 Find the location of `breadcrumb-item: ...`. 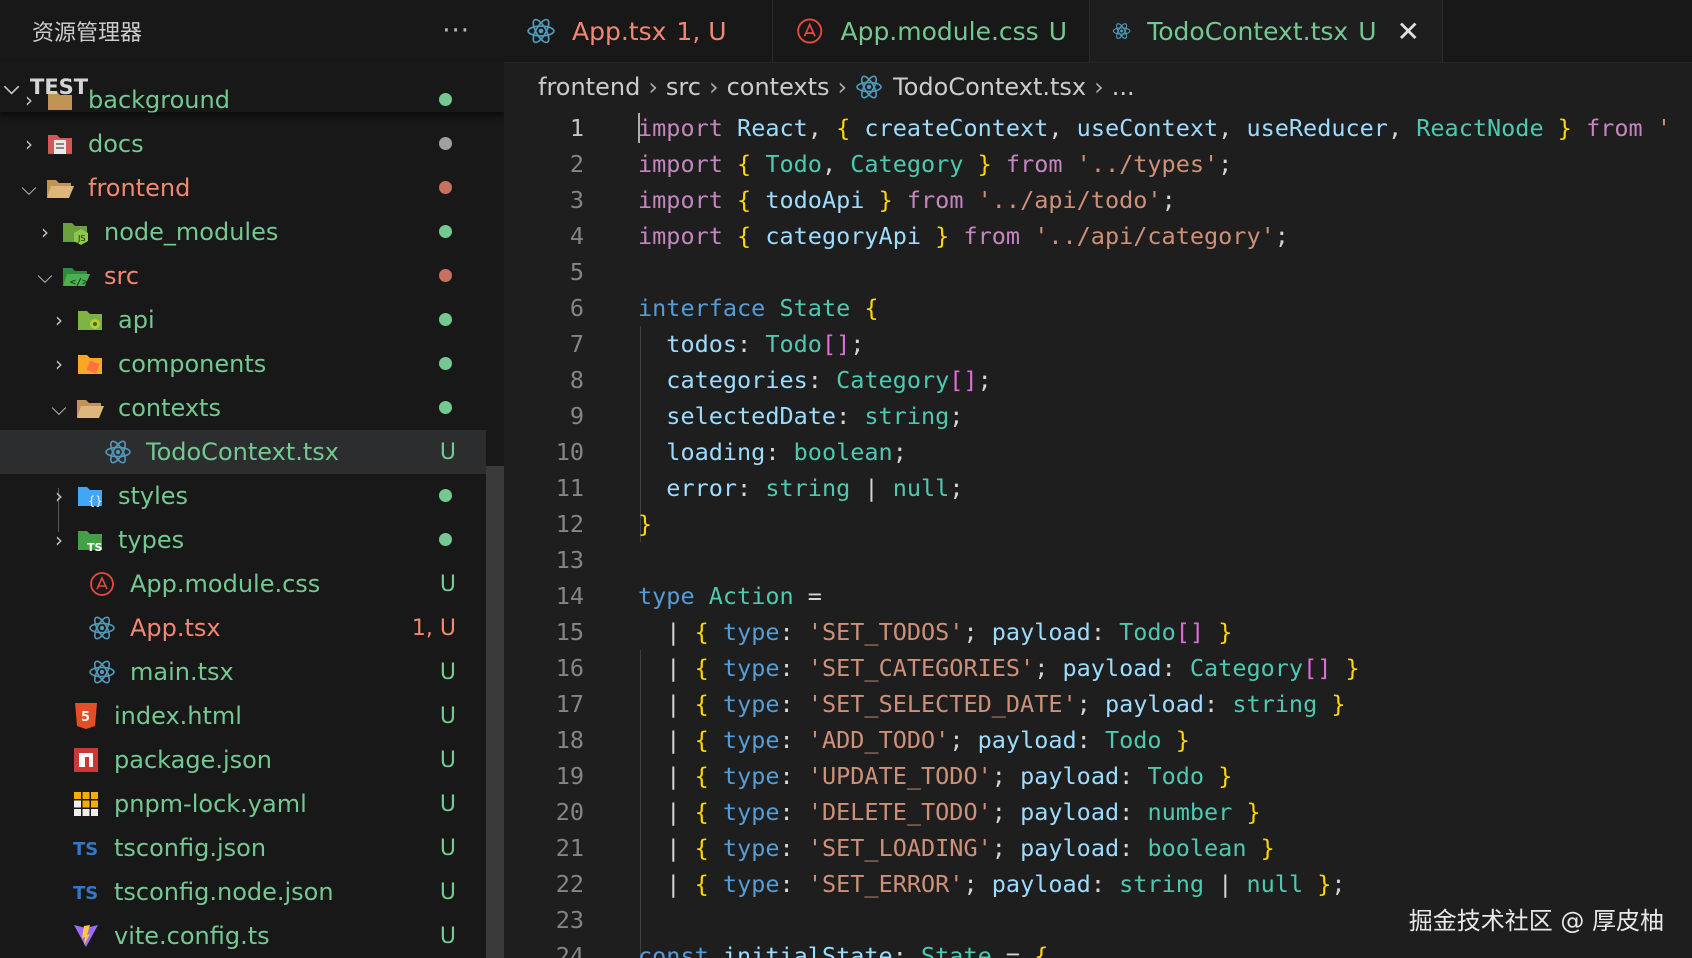

breadcrumb-item: ... is located at coordinates (1123, 87).